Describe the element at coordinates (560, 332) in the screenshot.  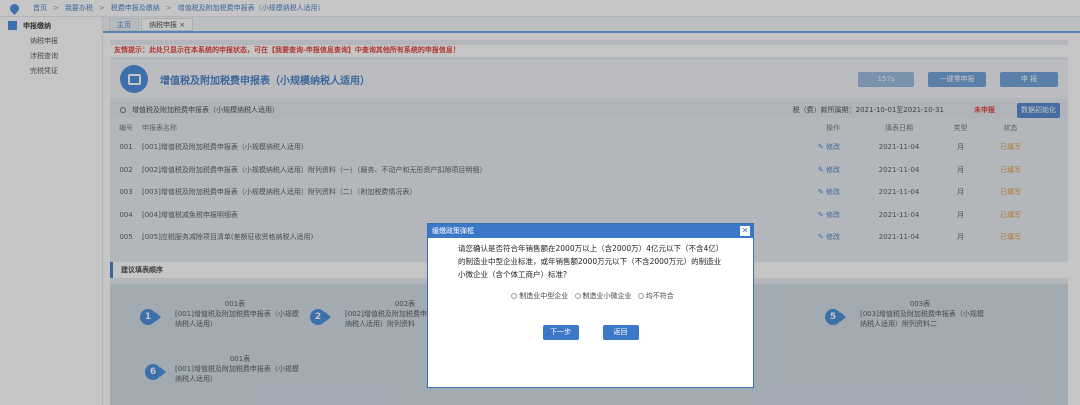
I see `next-button: 下一步` at that location.